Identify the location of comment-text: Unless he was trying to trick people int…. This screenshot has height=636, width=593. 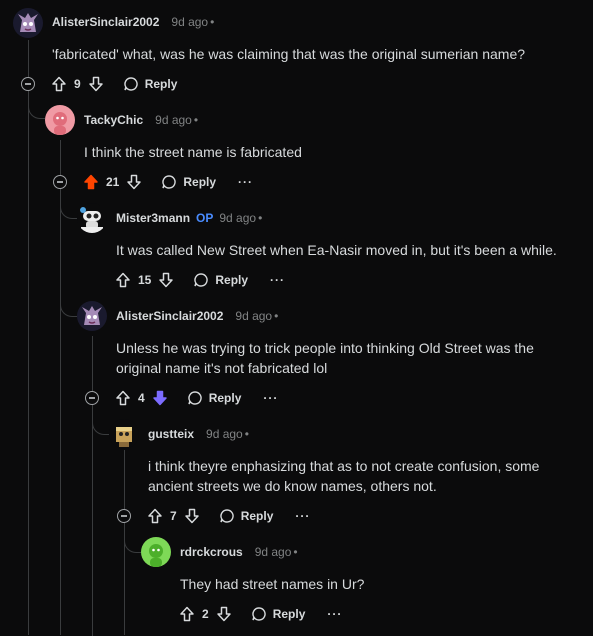
(325, 358).